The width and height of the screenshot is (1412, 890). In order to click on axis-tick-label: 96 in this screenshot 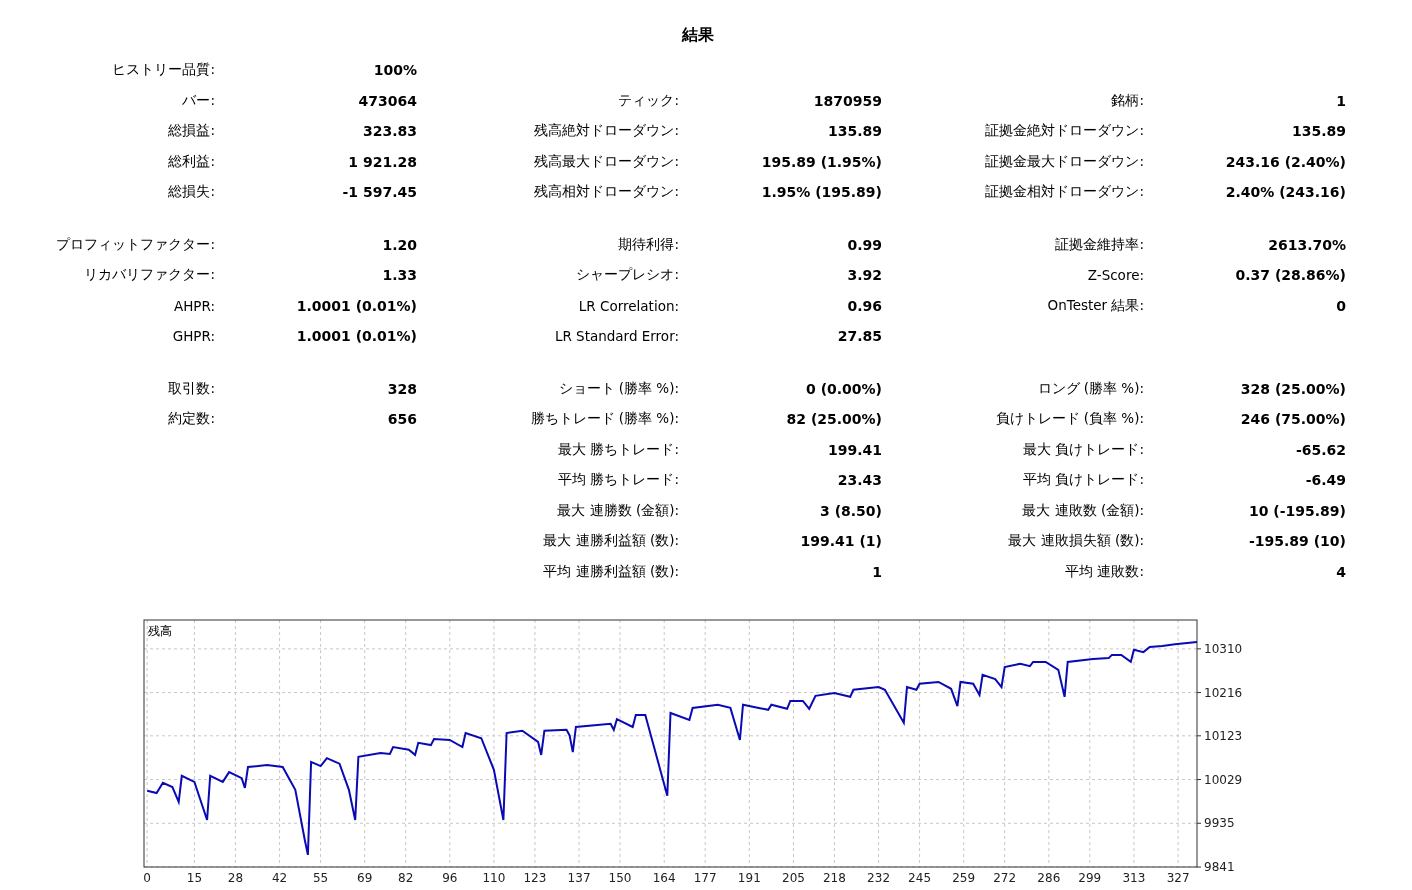, I will do `click(450, 877)`.